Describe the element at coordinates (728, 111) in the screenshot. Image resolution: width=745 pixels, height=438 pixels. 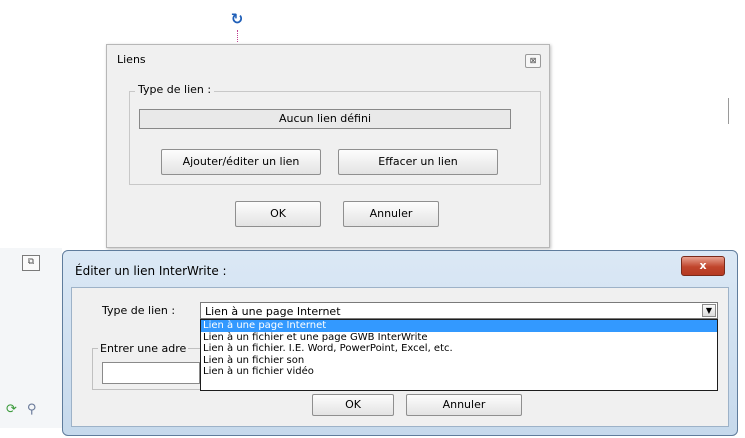
I see `text-cursor-marker` at that location.